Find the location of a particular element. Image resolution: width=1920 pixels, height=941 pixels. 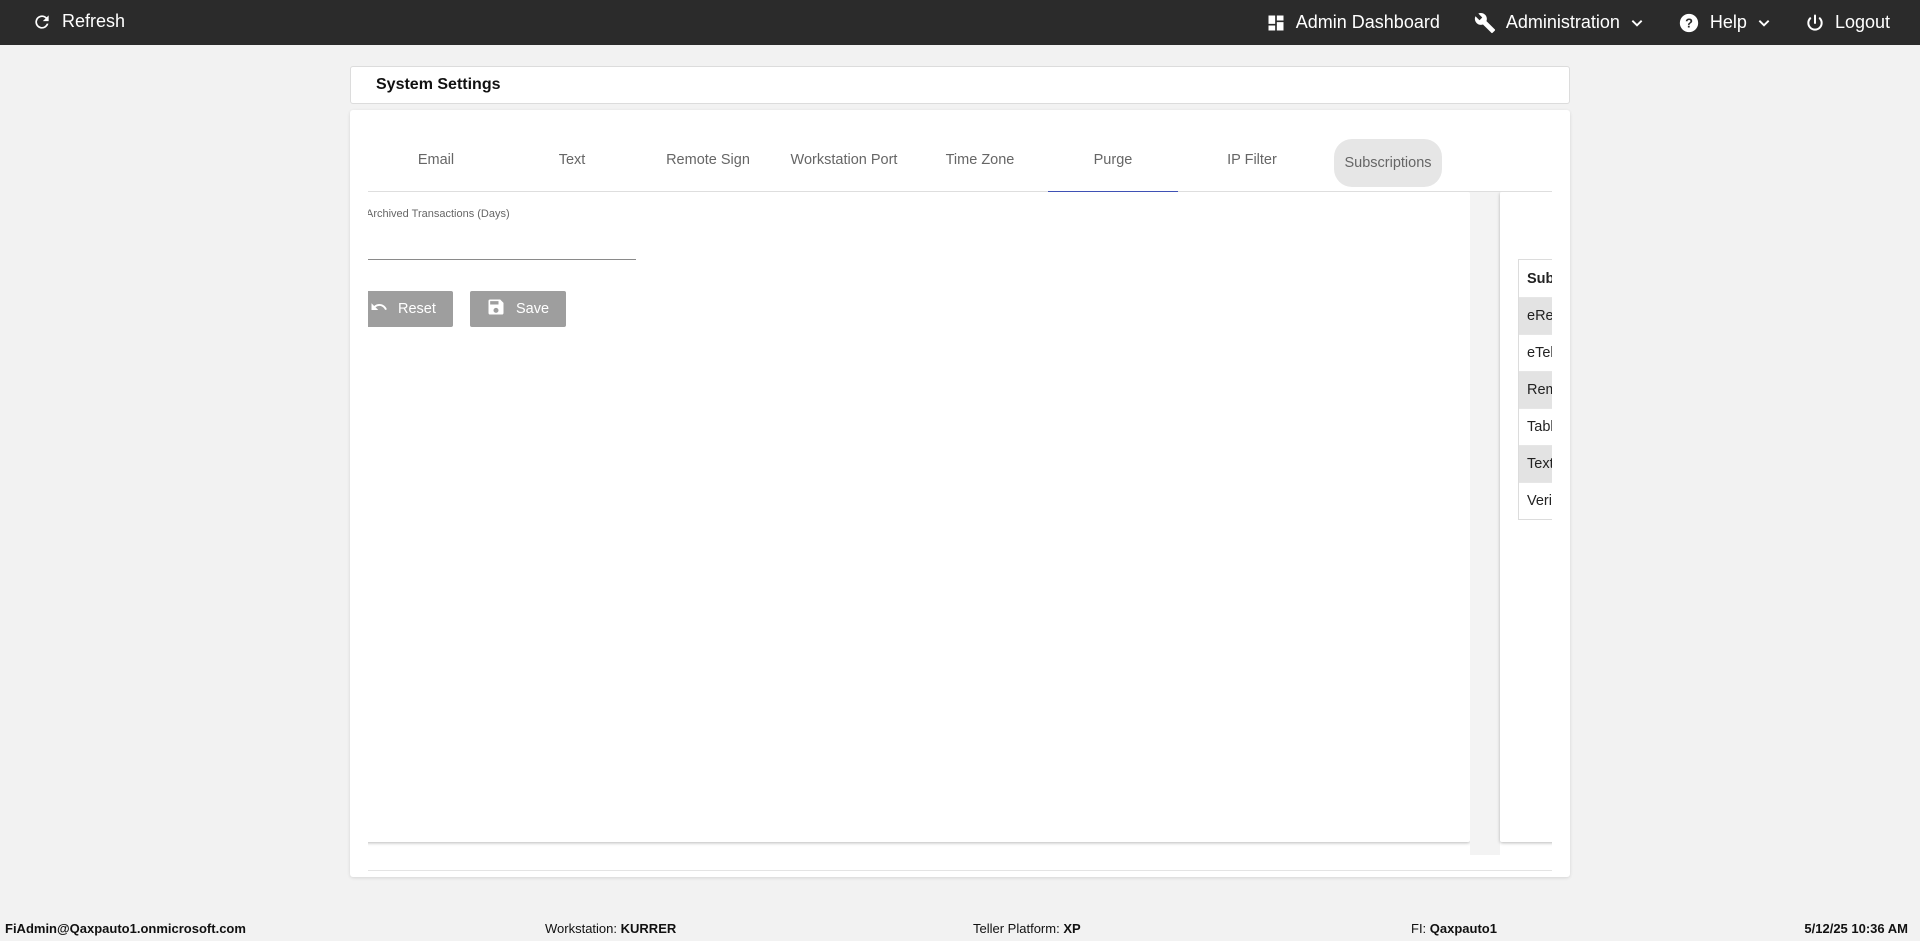

user-email: FiAdmin@Qaxpauto1.onmicrosoft.com is located at coordinates (125, 928).